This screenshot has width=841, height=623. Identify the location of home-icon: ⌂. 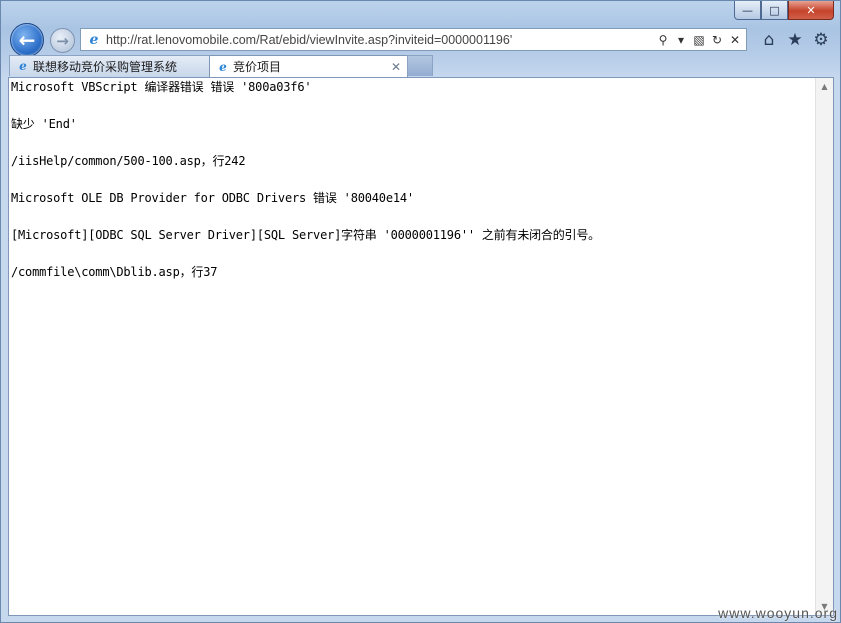
(769, 40).